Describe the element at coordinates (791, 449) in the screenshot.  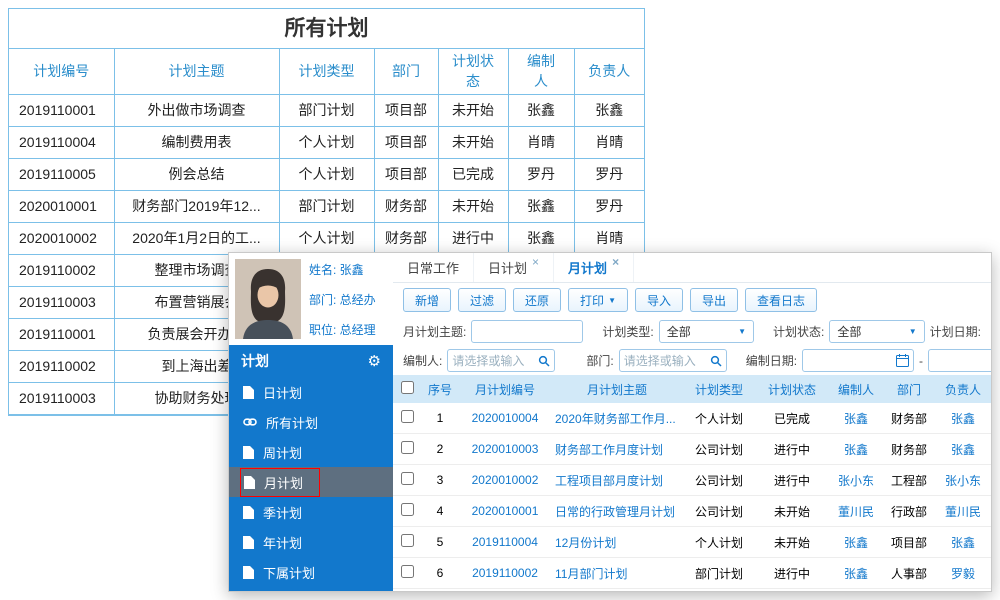
I see `cell-plan-status: 进行中` at that location.